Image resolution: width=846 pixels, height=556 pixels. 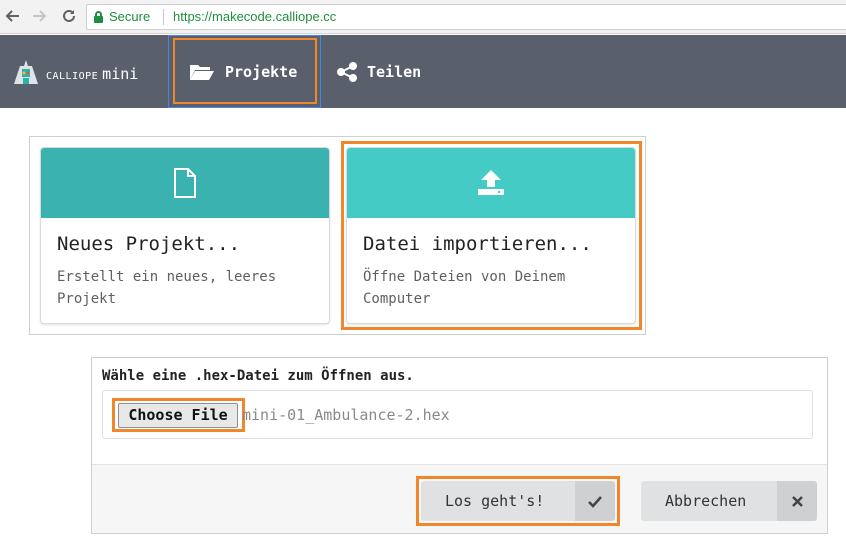 What do you see at coordinates (706, 501) in the screenshot?
I see `cancel-button-label: Abbrechen` at bounding box center [706, 501].